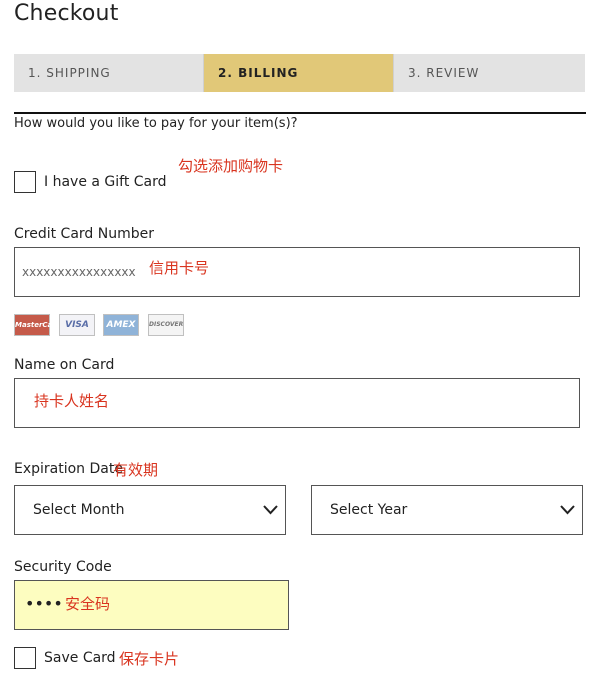 This screenshot has width=600, height=695. Describe the element at coordinates (44, 603) in the screenshot. I see `security-code-value: ••••` at that location.